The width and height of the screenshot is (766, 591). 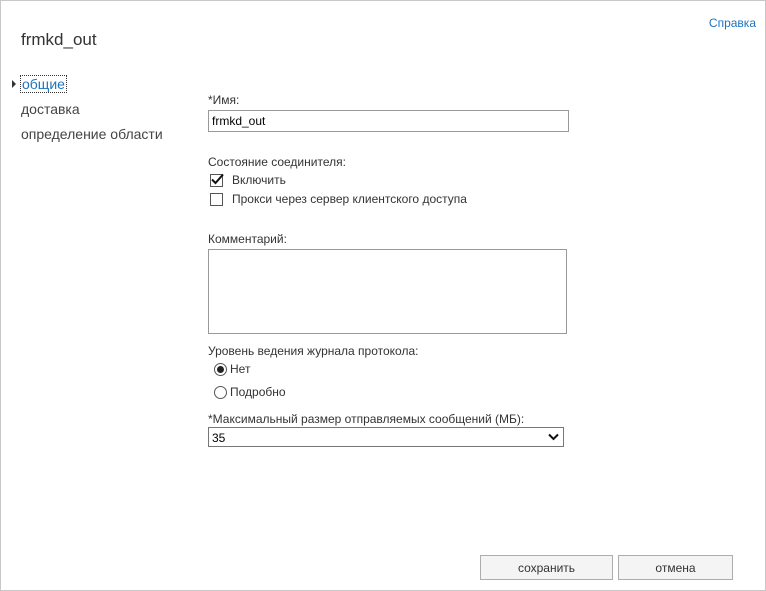 I want to click on logging-verbose-row: Подробно, so click(x=250, y=392).